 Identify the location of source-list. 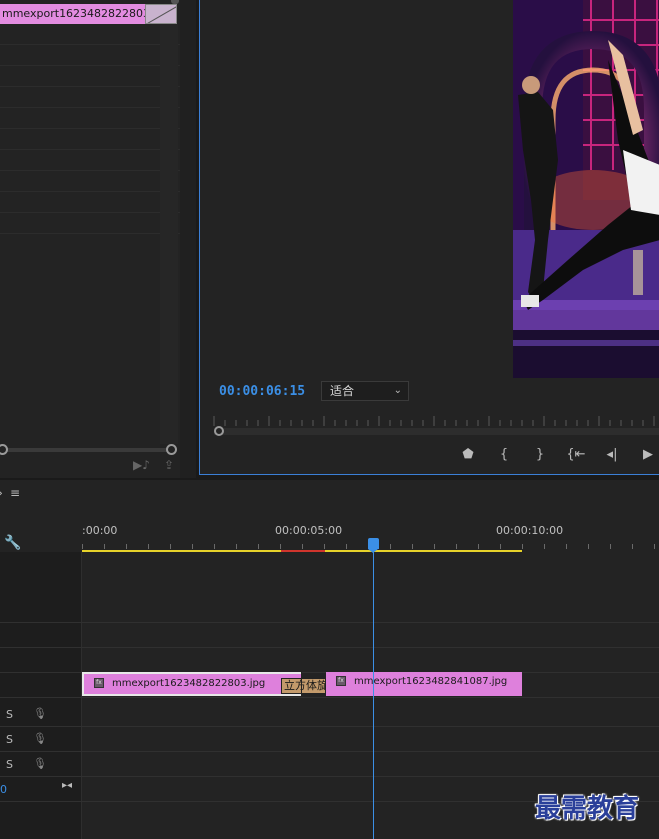
(90, 224).